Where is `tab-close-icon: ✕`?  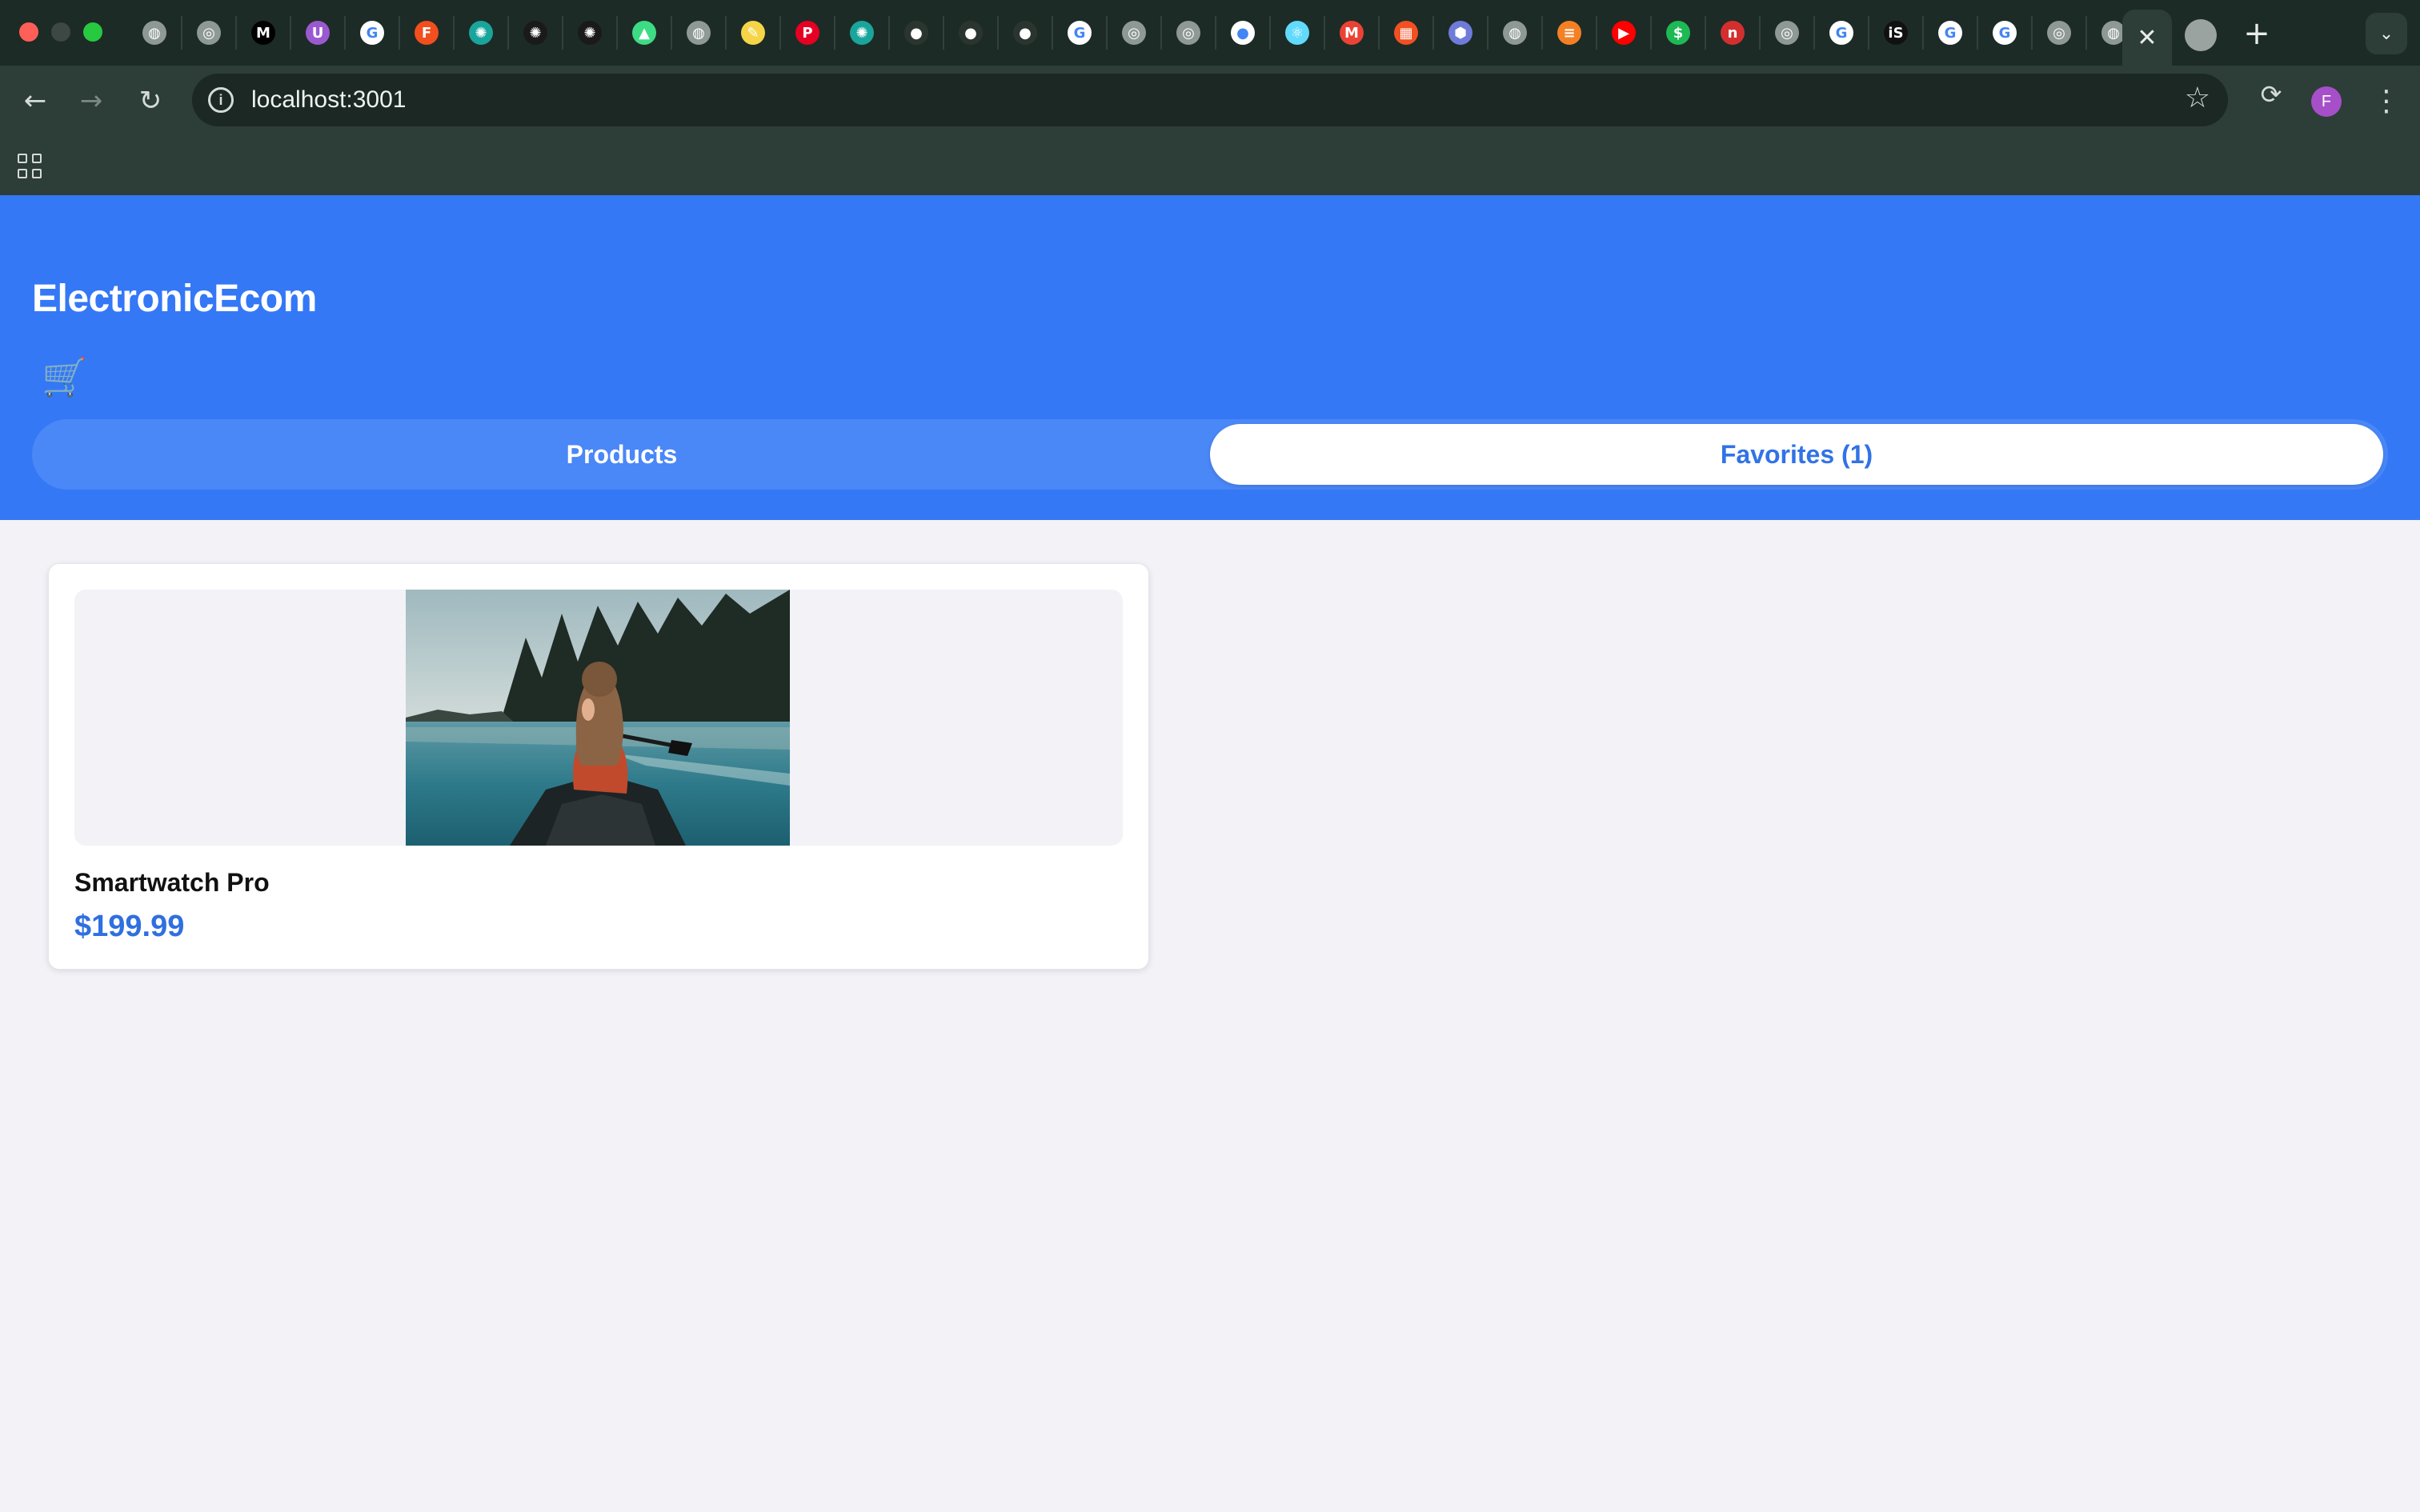 tab-close-icon: ✕ is located at coordinates (2147, 38).